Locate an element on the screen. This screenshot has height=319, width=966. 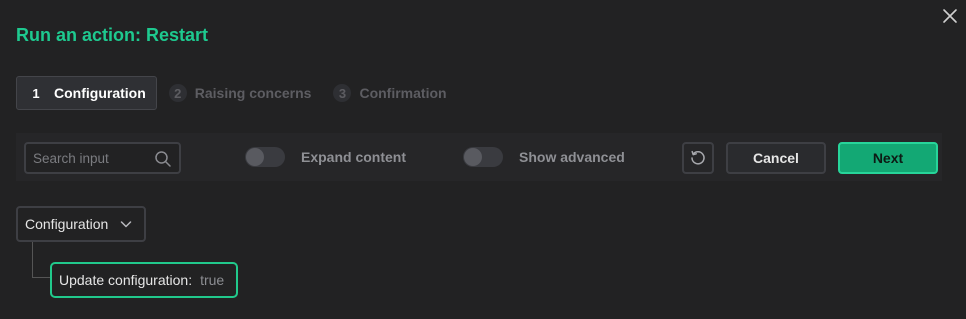
step-raising-concerns: 2 Raising concerns is located at coordinates (240, 93).